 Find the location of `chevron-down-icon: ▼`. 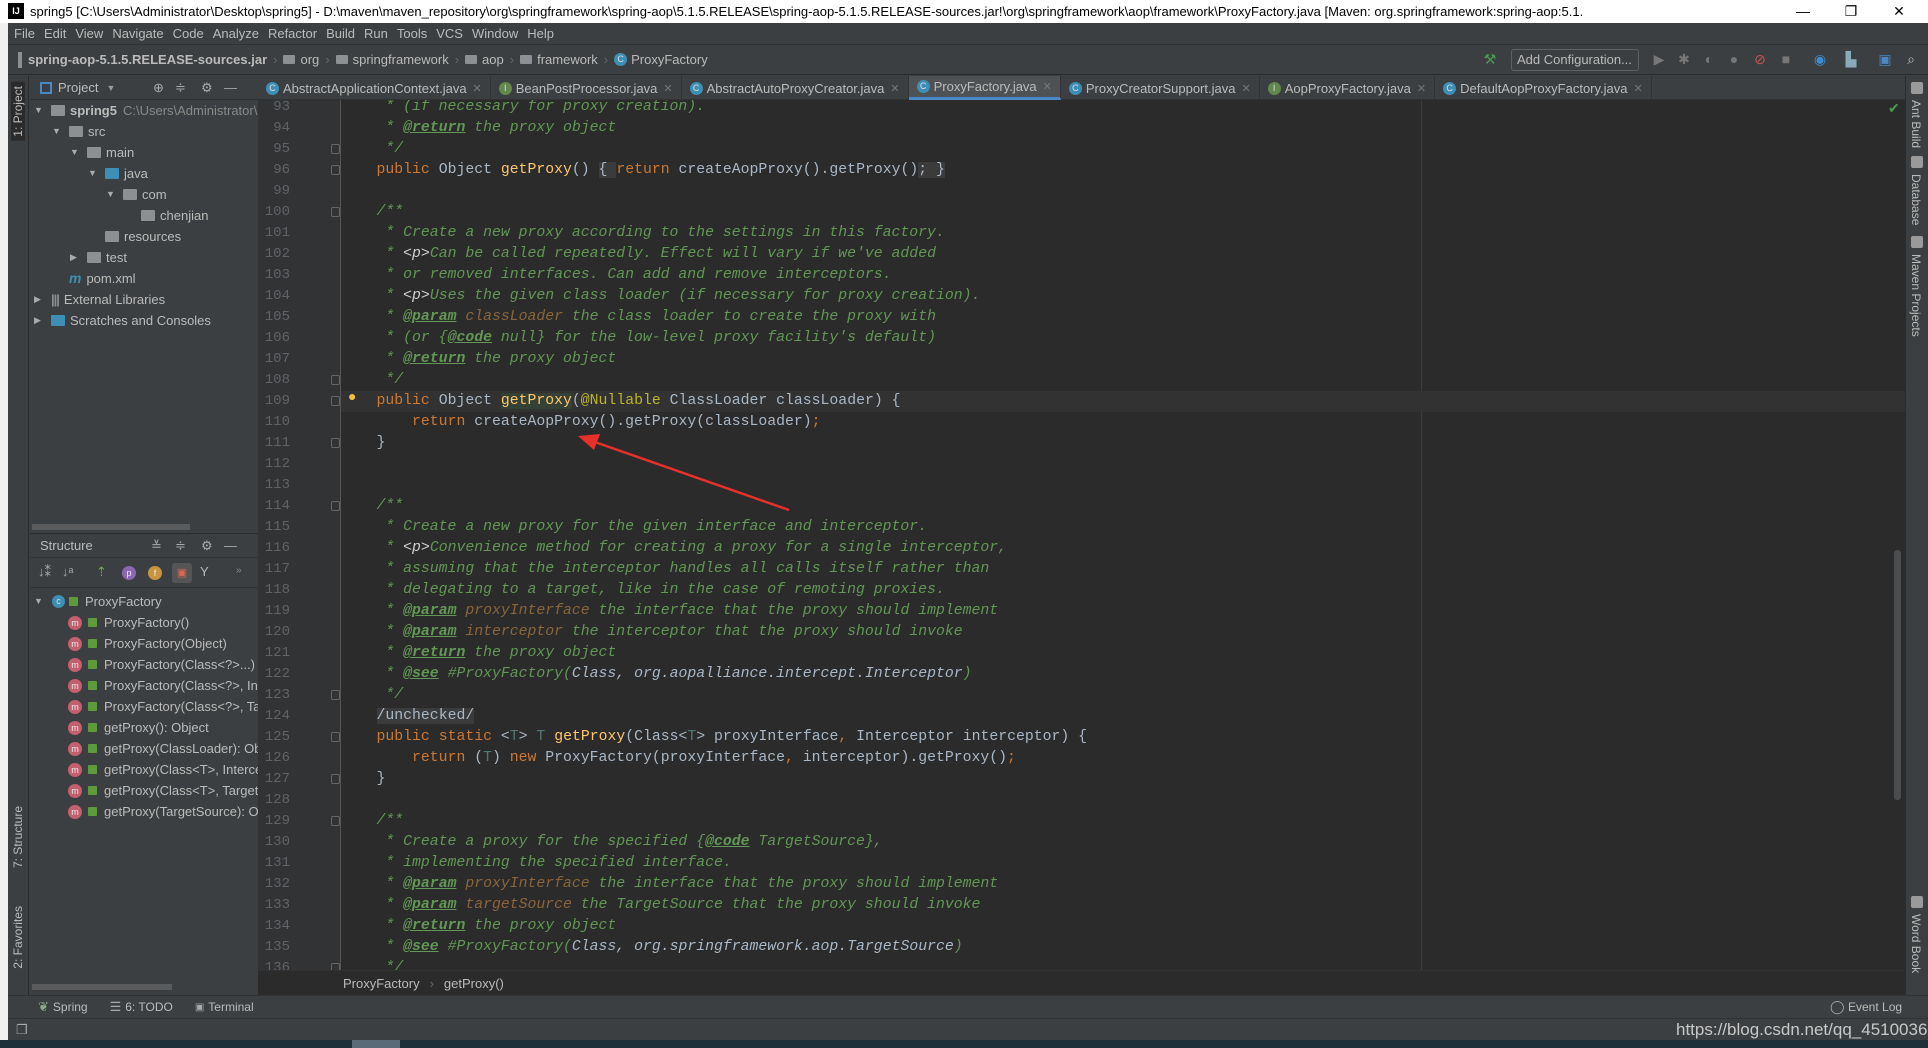

chevron-down-icon: ▼ is located at coordinates (110, 88).